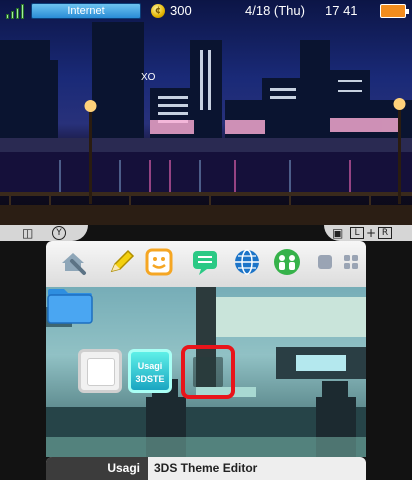  What do you see at coordinates (181, 10) in the screenshot?
I see `play-coin-count: 300` at bounding box center [181, 10].